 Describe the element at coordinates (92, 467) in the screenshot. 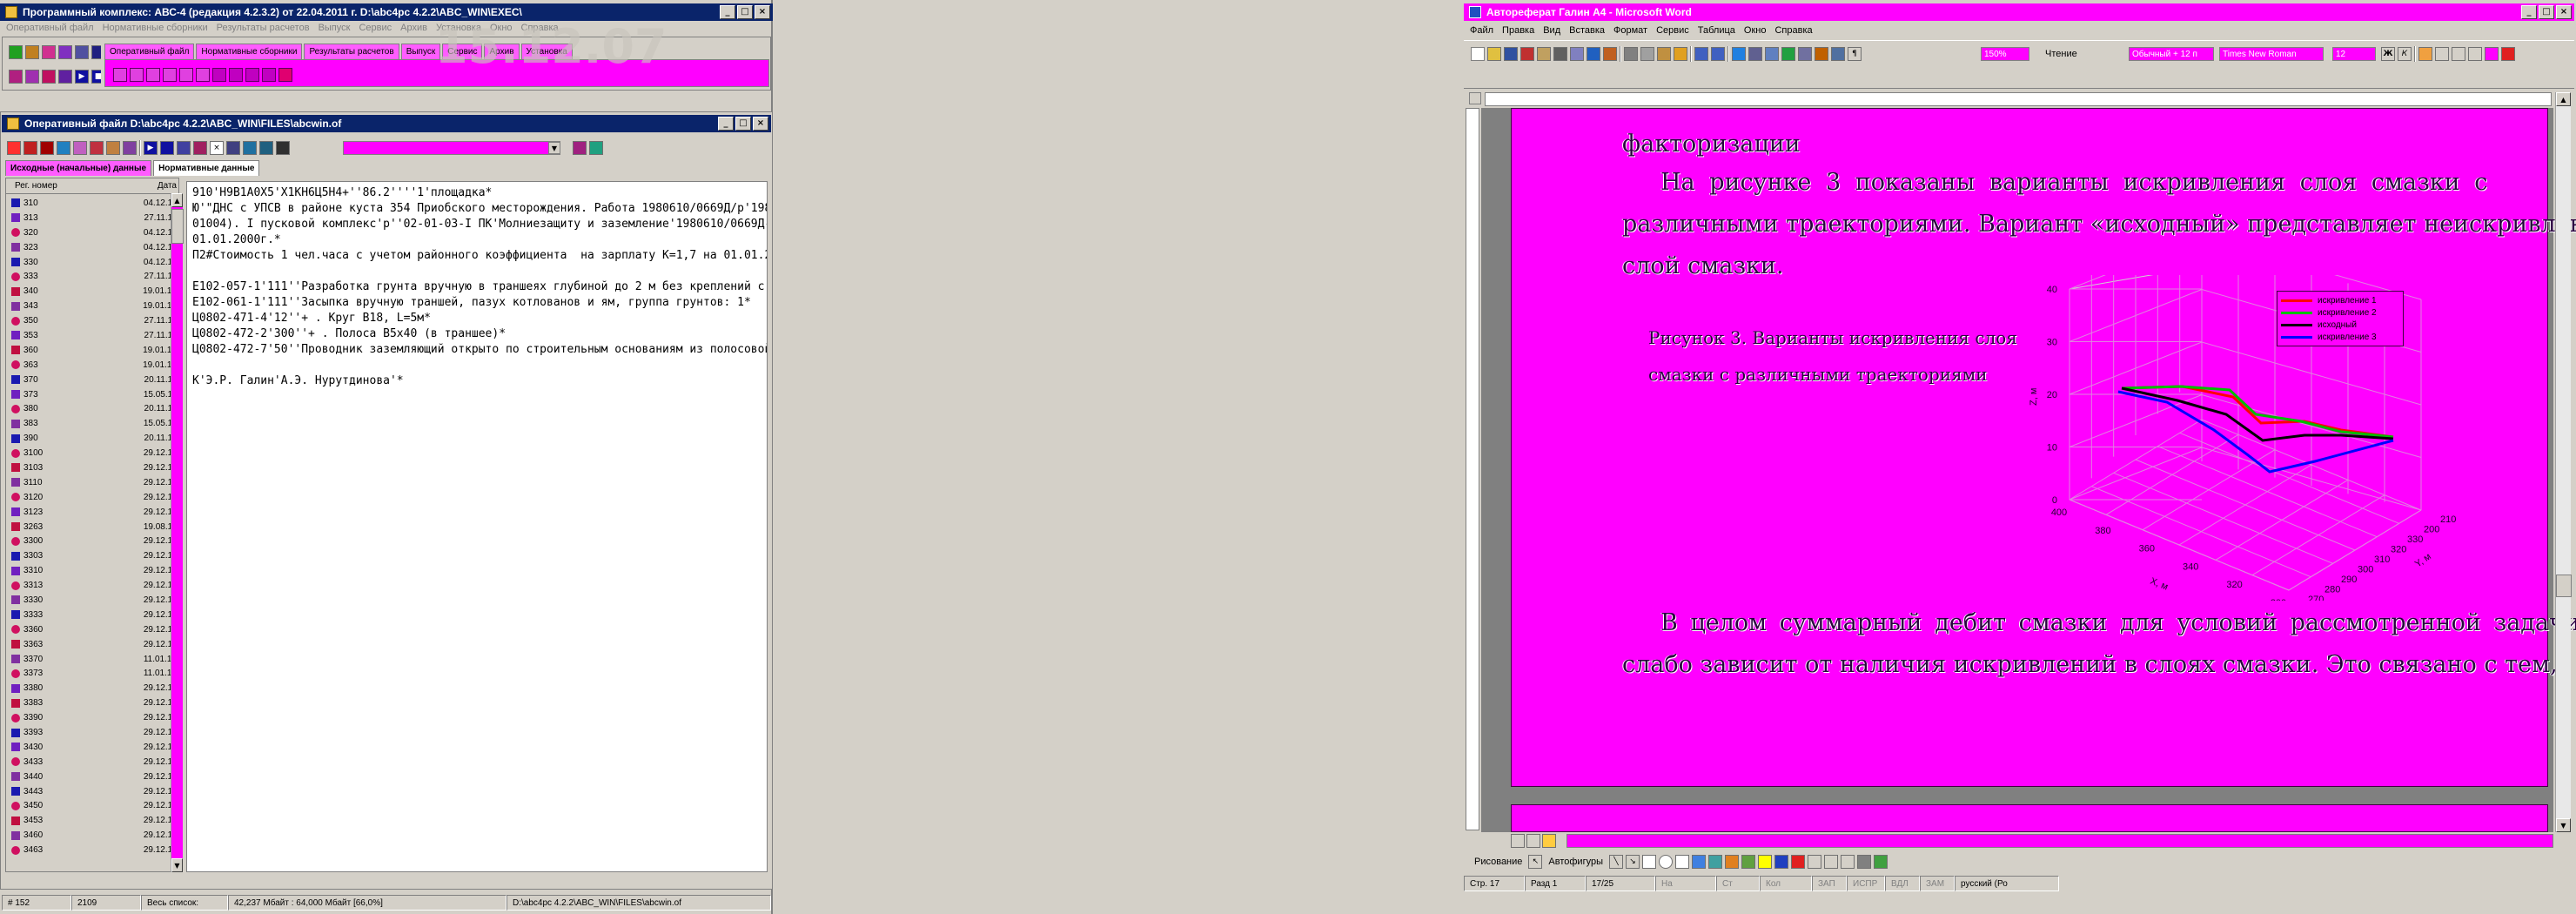

I see `list-item: 3103 29.12.11` at that location.